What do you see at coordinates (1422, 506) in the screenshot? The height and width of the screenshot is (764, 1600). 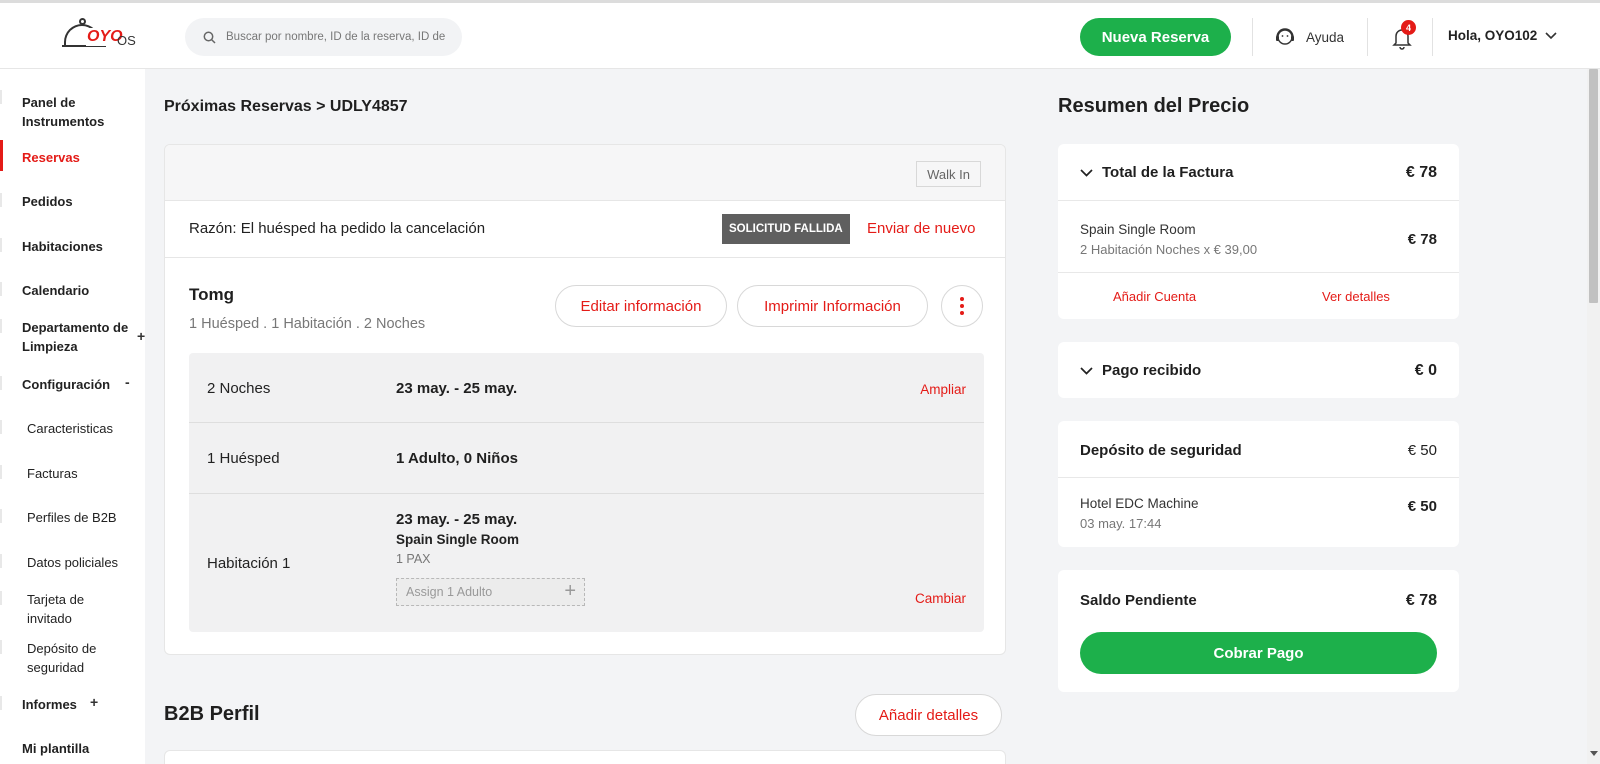 I see `deposit-line-amount: € 50` at bounding box center [1422, 506].